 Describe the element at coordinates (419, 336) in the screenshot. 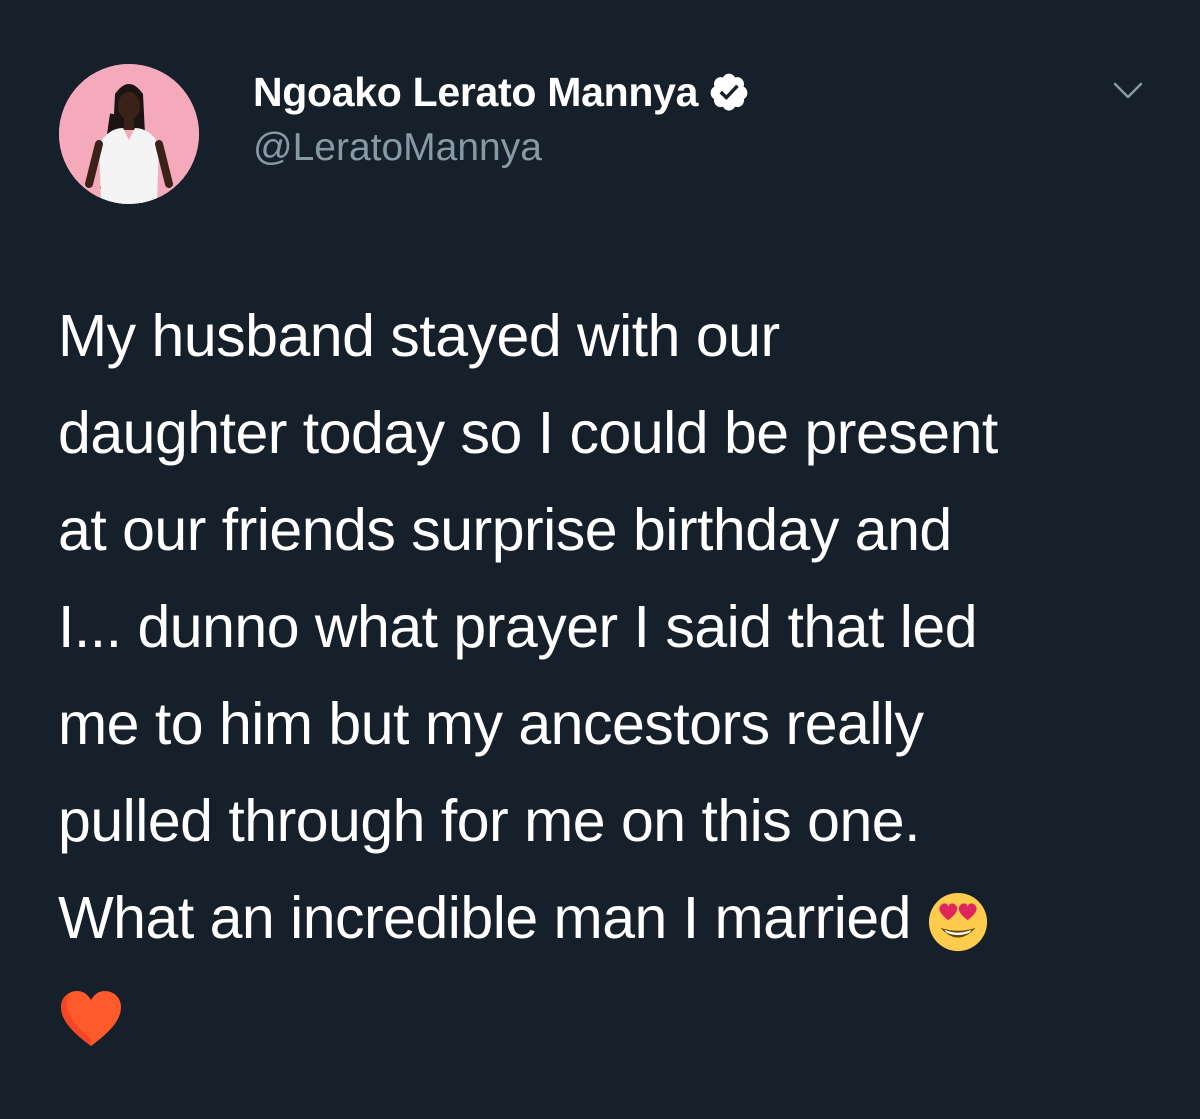

I see `tweet-line: My husband stayed with our` at that location.